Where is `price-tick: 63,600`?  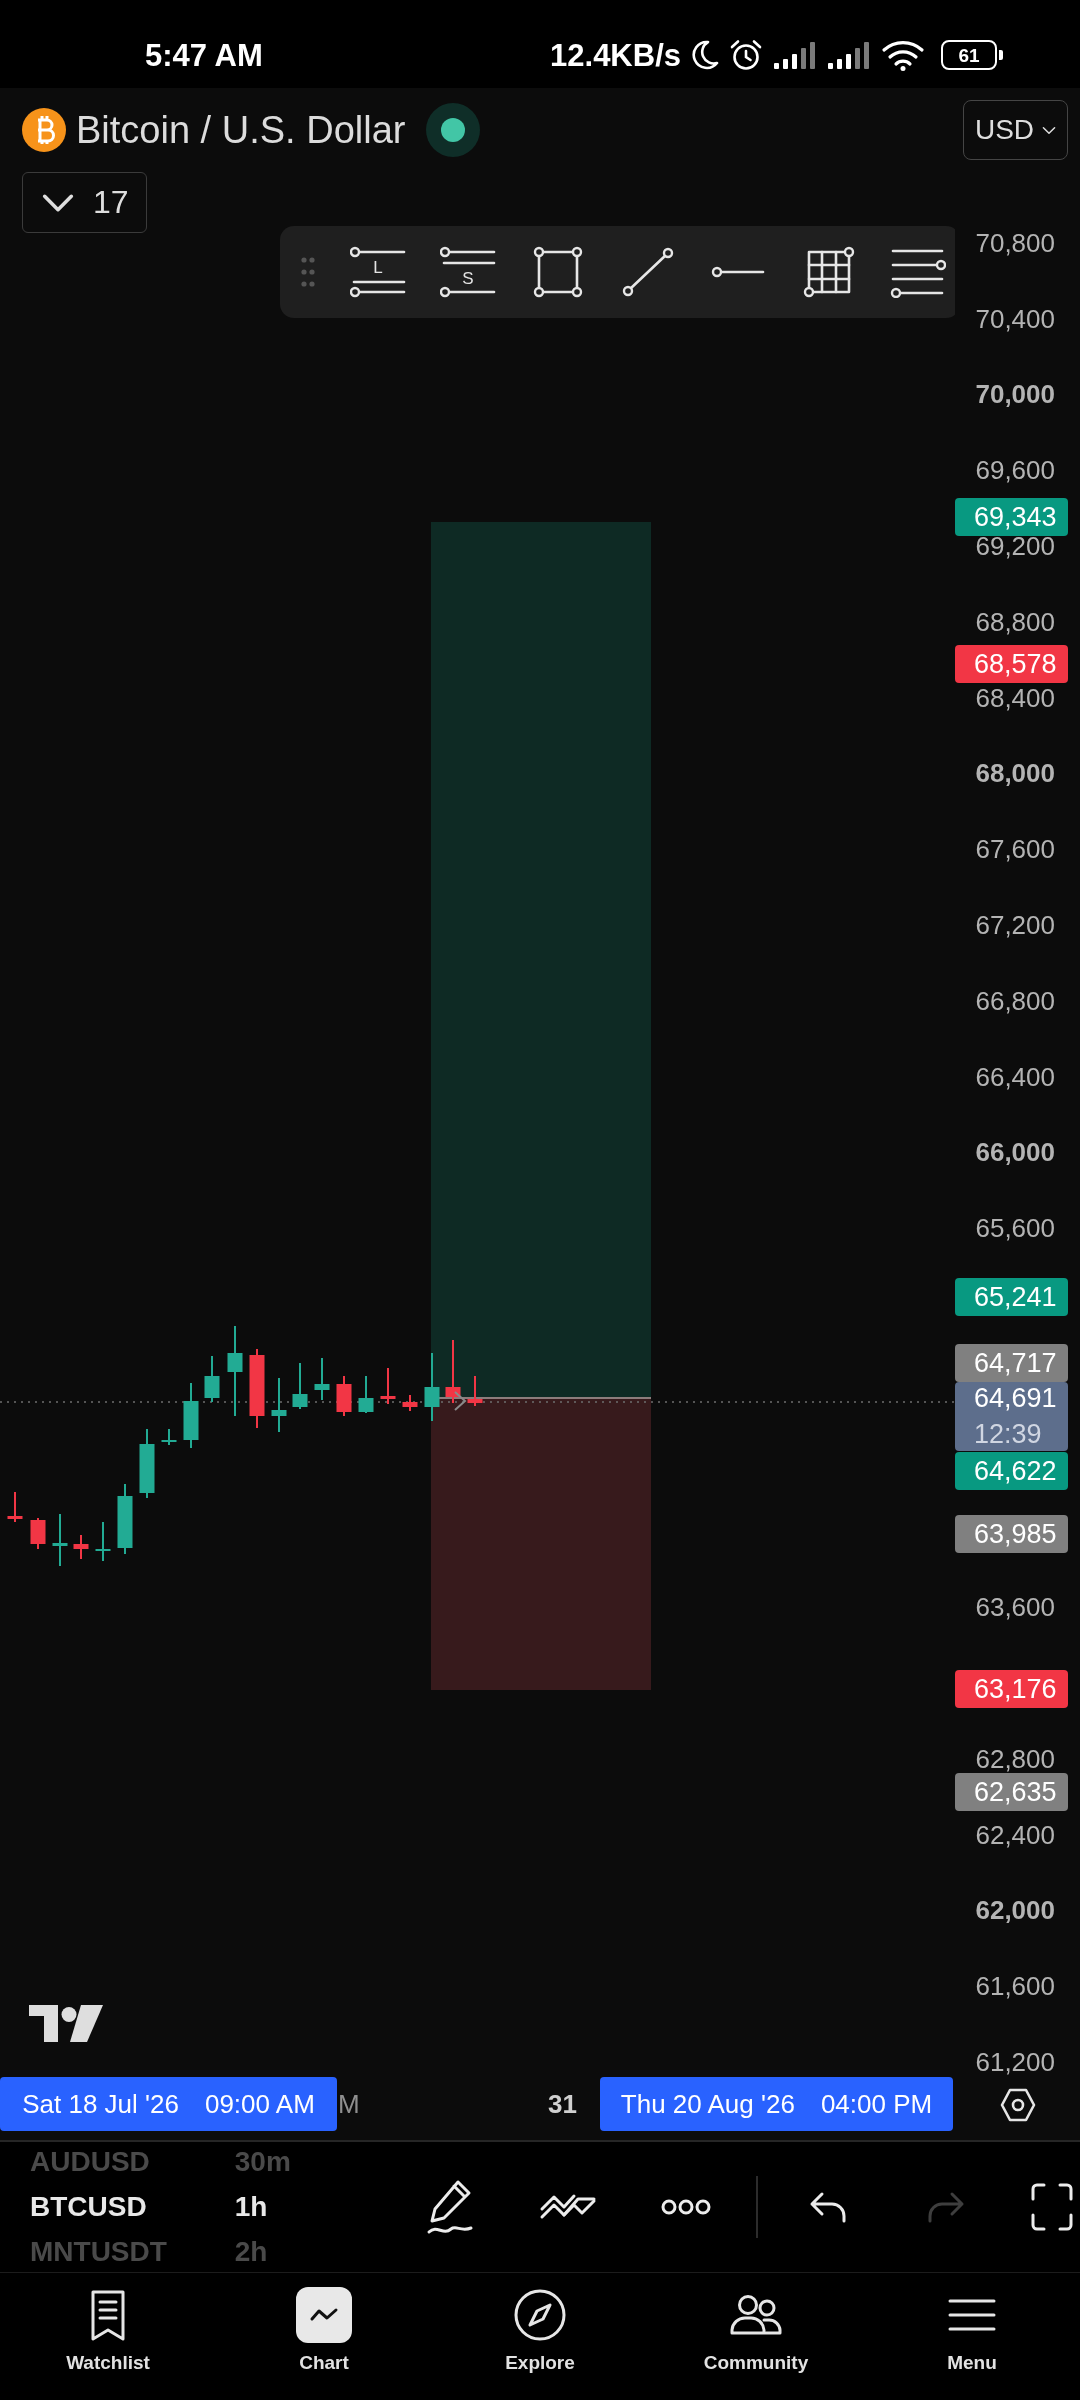
price-tick: 63,600 is located at coordinates (1015, 1607).